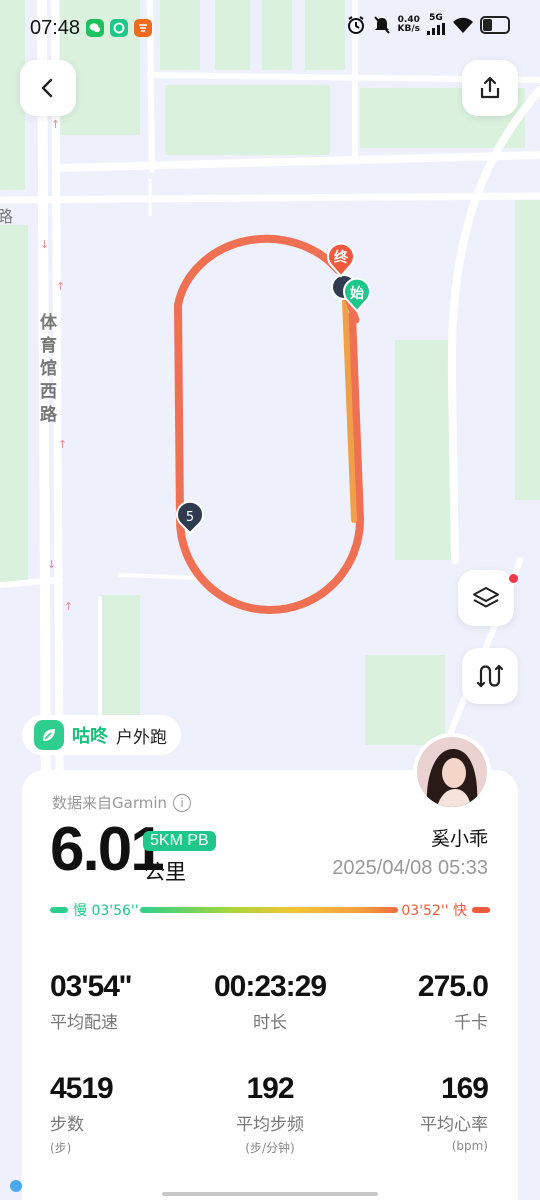 The image size is (540, 1200). Describe the element at coordinates (513, 578) in the screenshot. I see `layers-notification-dot` at that location.